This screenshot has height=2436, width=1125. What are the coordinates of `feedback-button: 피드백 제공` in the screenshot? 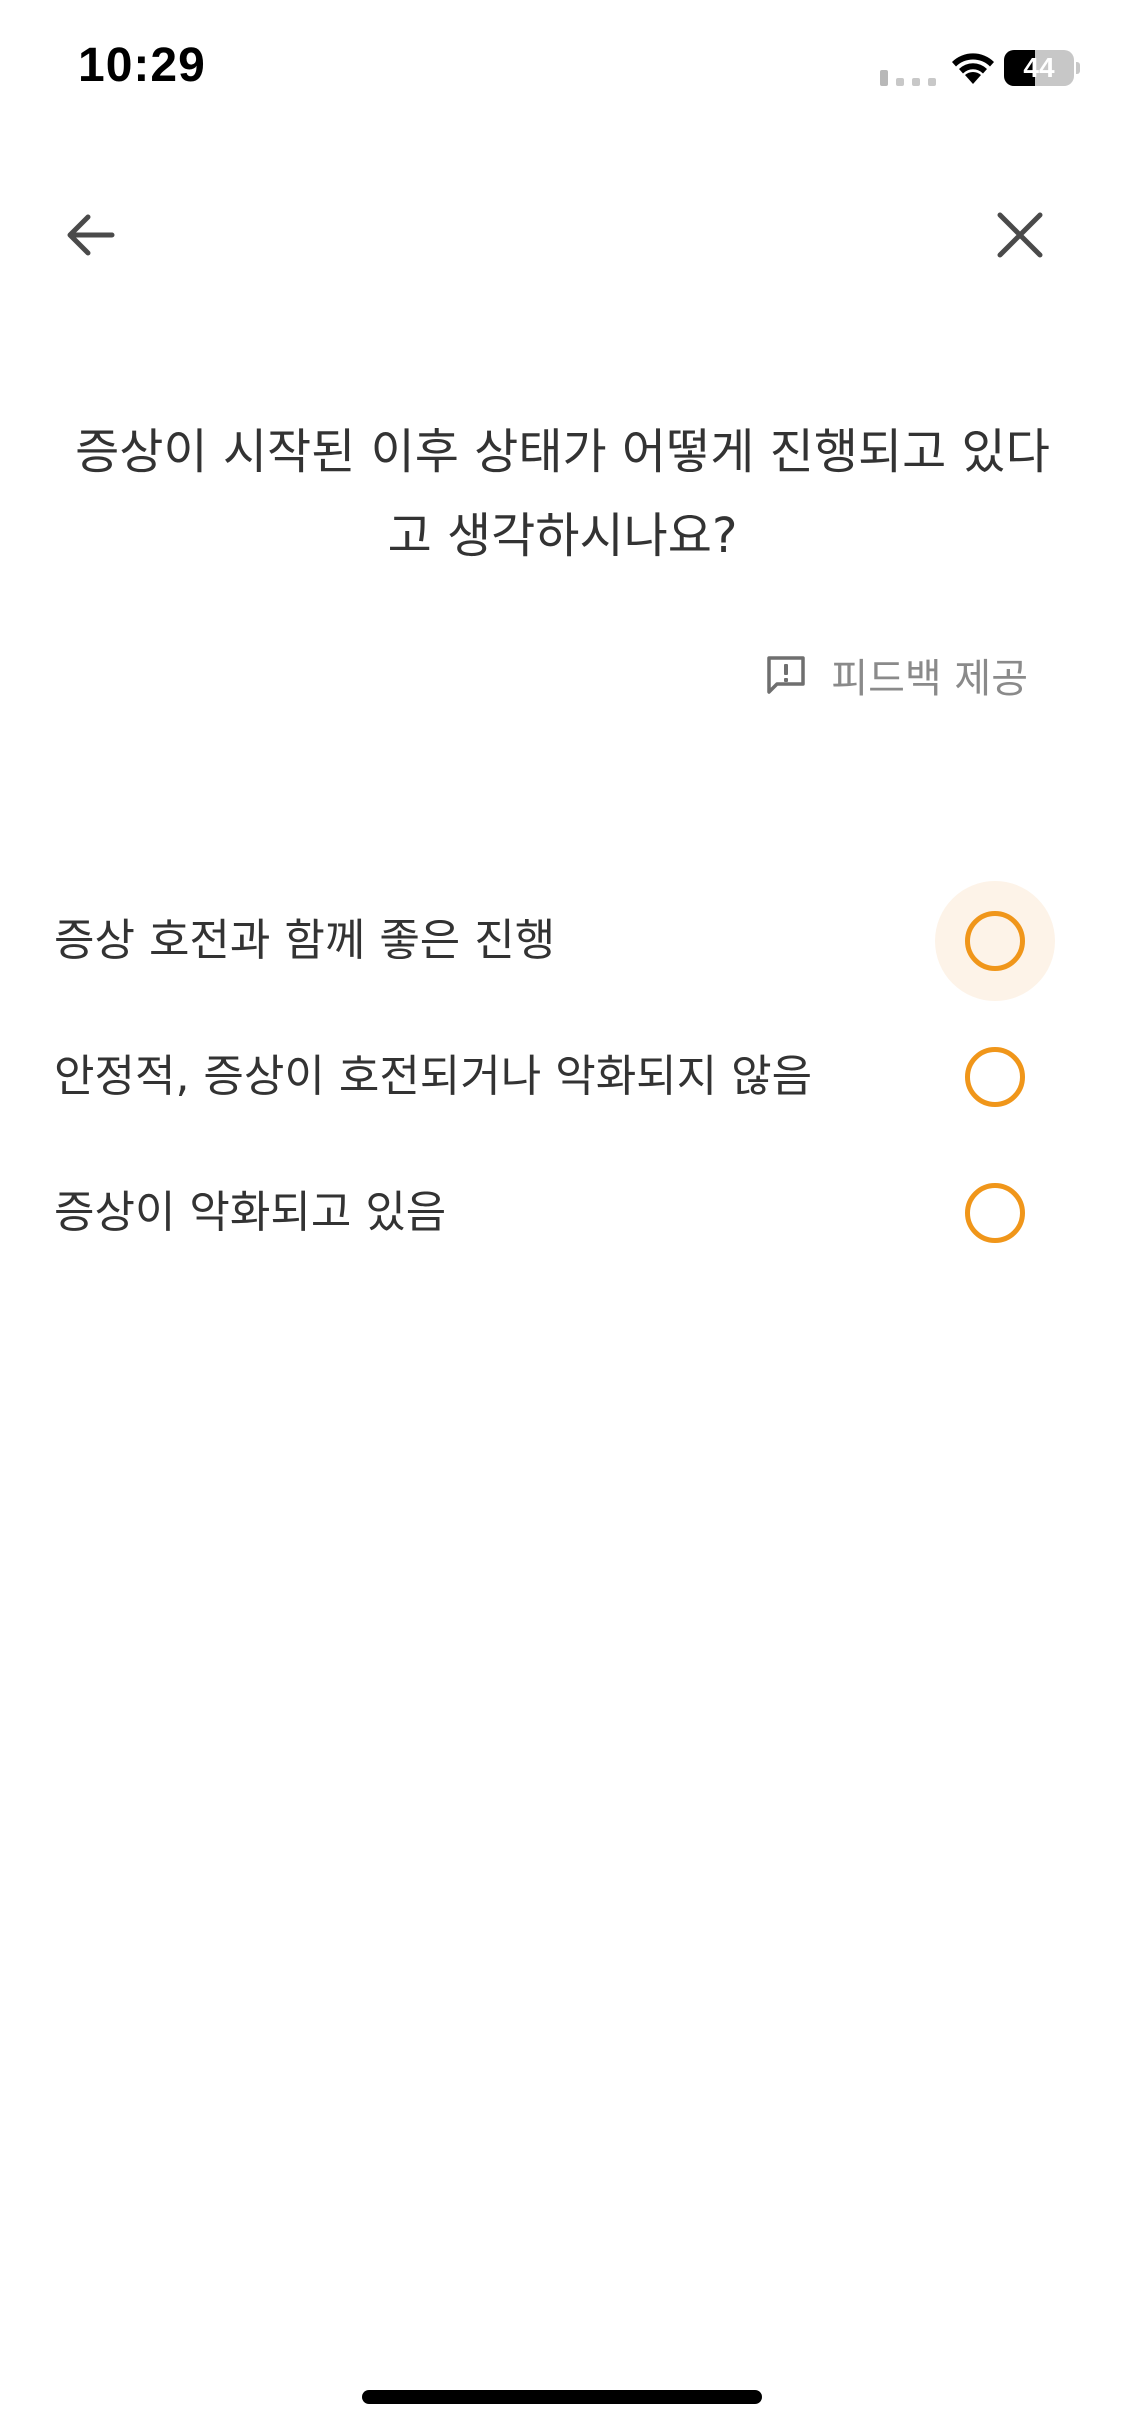 It's located at (895, 675).